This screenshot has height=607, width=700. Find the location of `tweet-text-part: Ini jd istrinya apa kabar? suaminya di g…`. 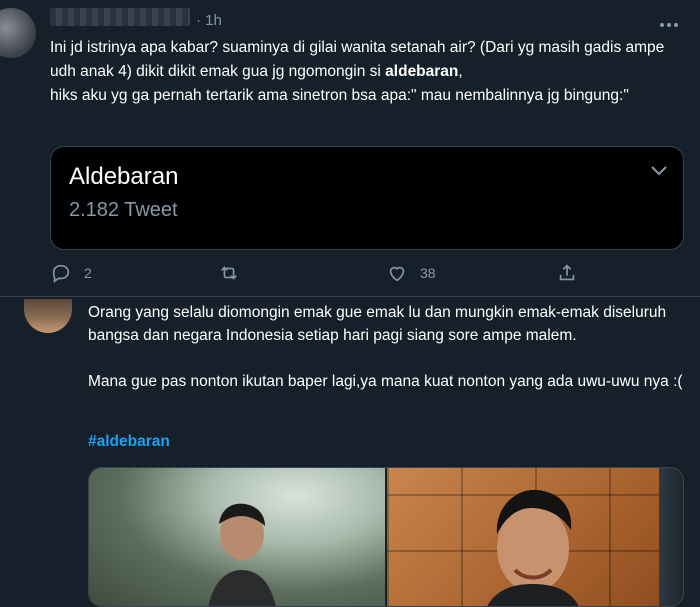

tweet-text-part: Ini jd istrinya apa kabar? suaminya di g… is located at coordinates (359, 59).